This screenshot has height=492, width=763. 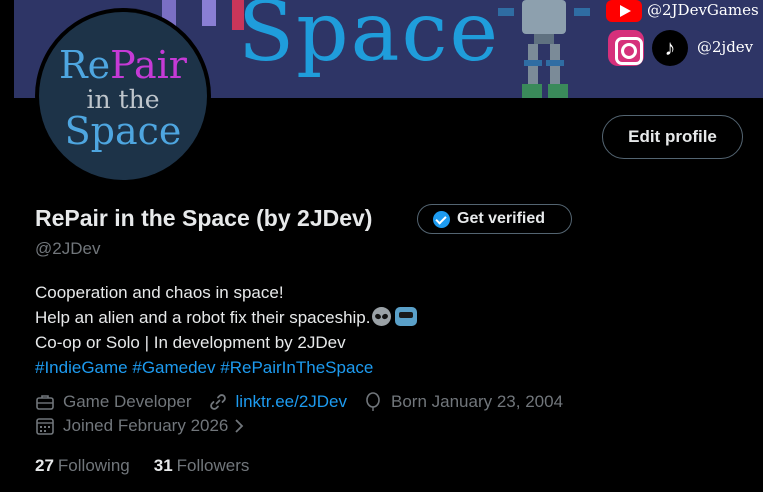 I want to click on robot-emoji-icon, so click(x=406, y=316).